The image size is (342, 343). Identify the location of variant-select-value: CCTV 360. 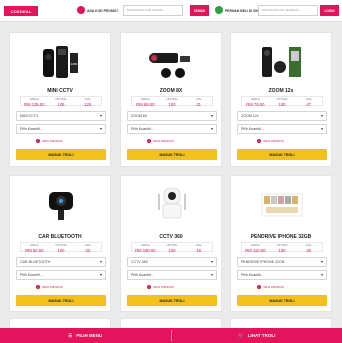
(139, 262).